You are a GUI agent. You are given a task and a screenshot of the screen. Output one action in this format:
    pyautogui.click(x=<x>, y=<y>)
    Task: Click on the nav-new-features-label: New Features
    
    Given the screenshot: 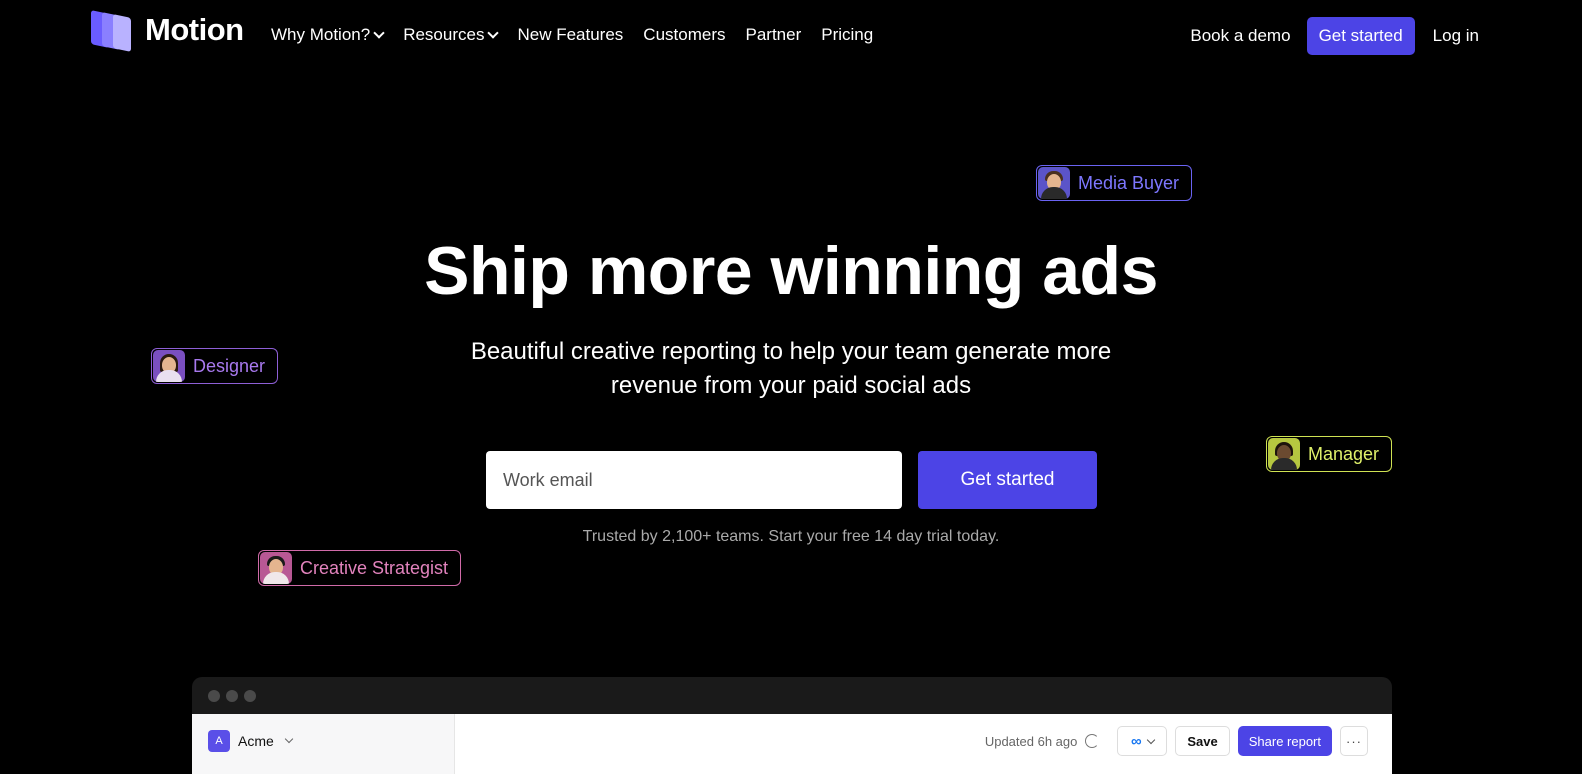 What is the action you would take?
    pyautogui.click(x=570, y=34)
    